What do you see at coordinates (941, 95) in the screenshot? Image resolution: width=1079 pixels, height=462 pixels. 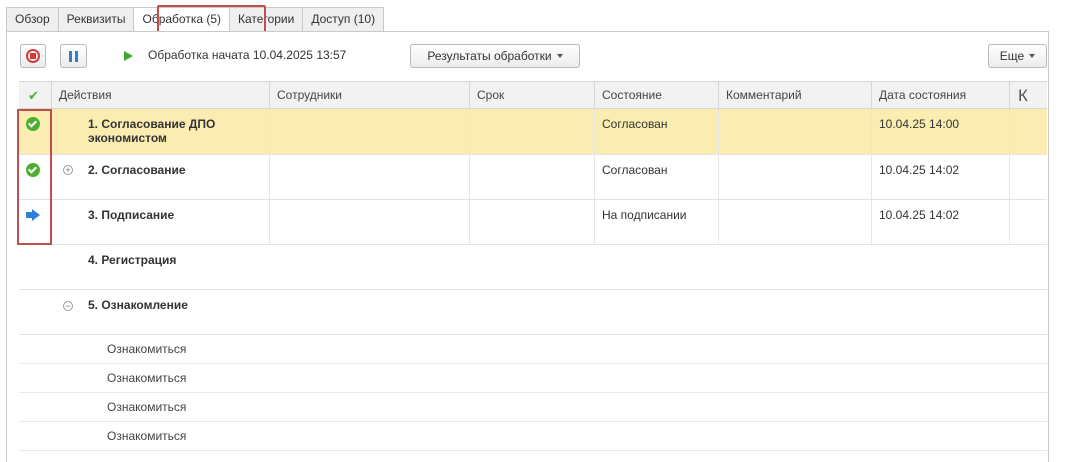 I see `header-state-date: Дата состояния` at bounding box center [941, 95].